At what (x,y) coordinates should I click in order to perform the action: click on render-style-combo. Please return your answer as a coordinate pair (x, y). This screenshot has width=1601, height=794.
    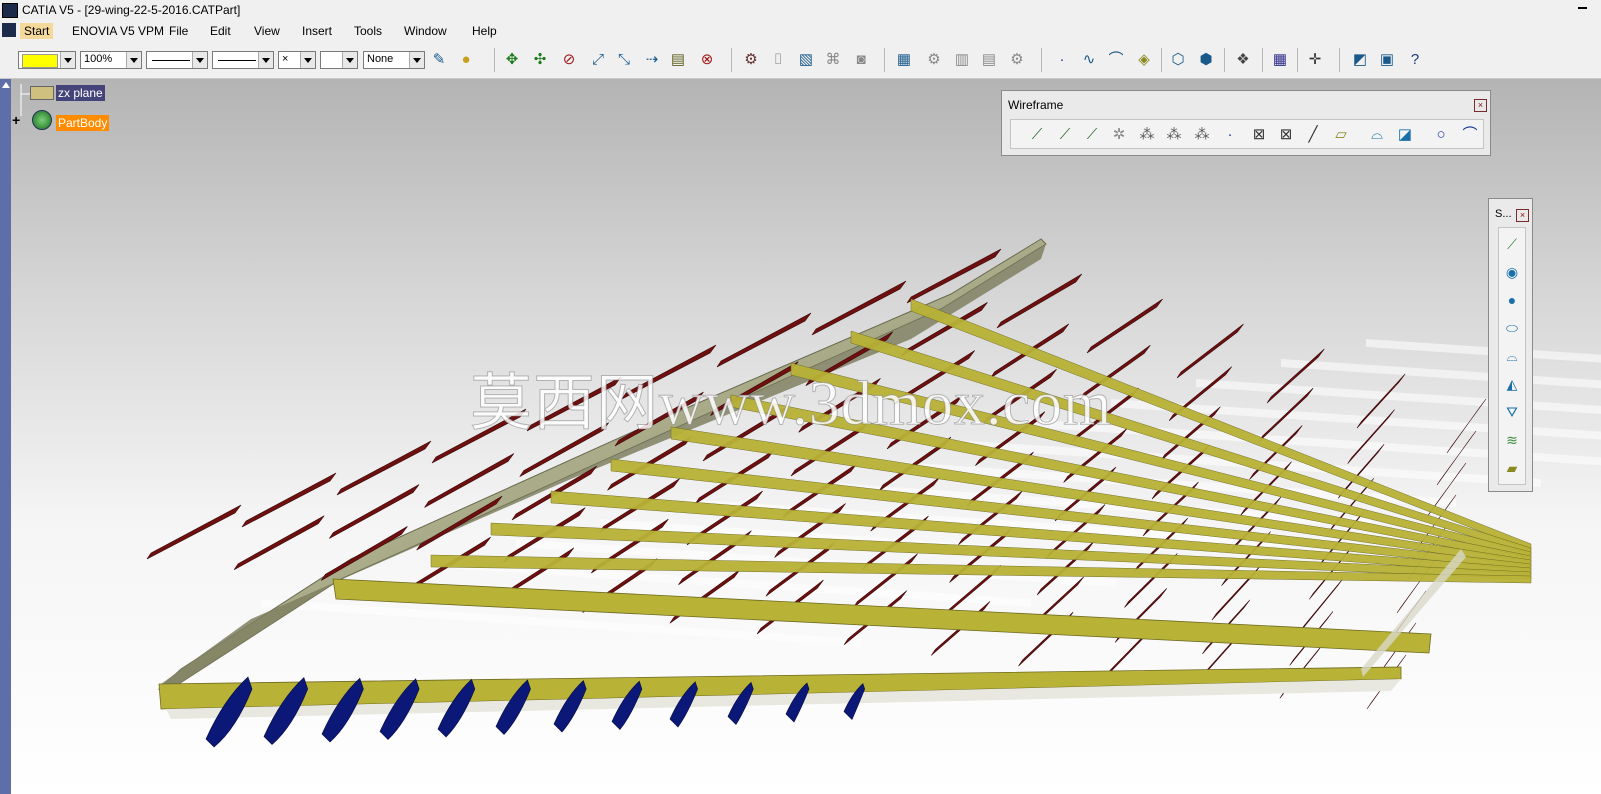
    Looking at the image, I should click on (339, 60).